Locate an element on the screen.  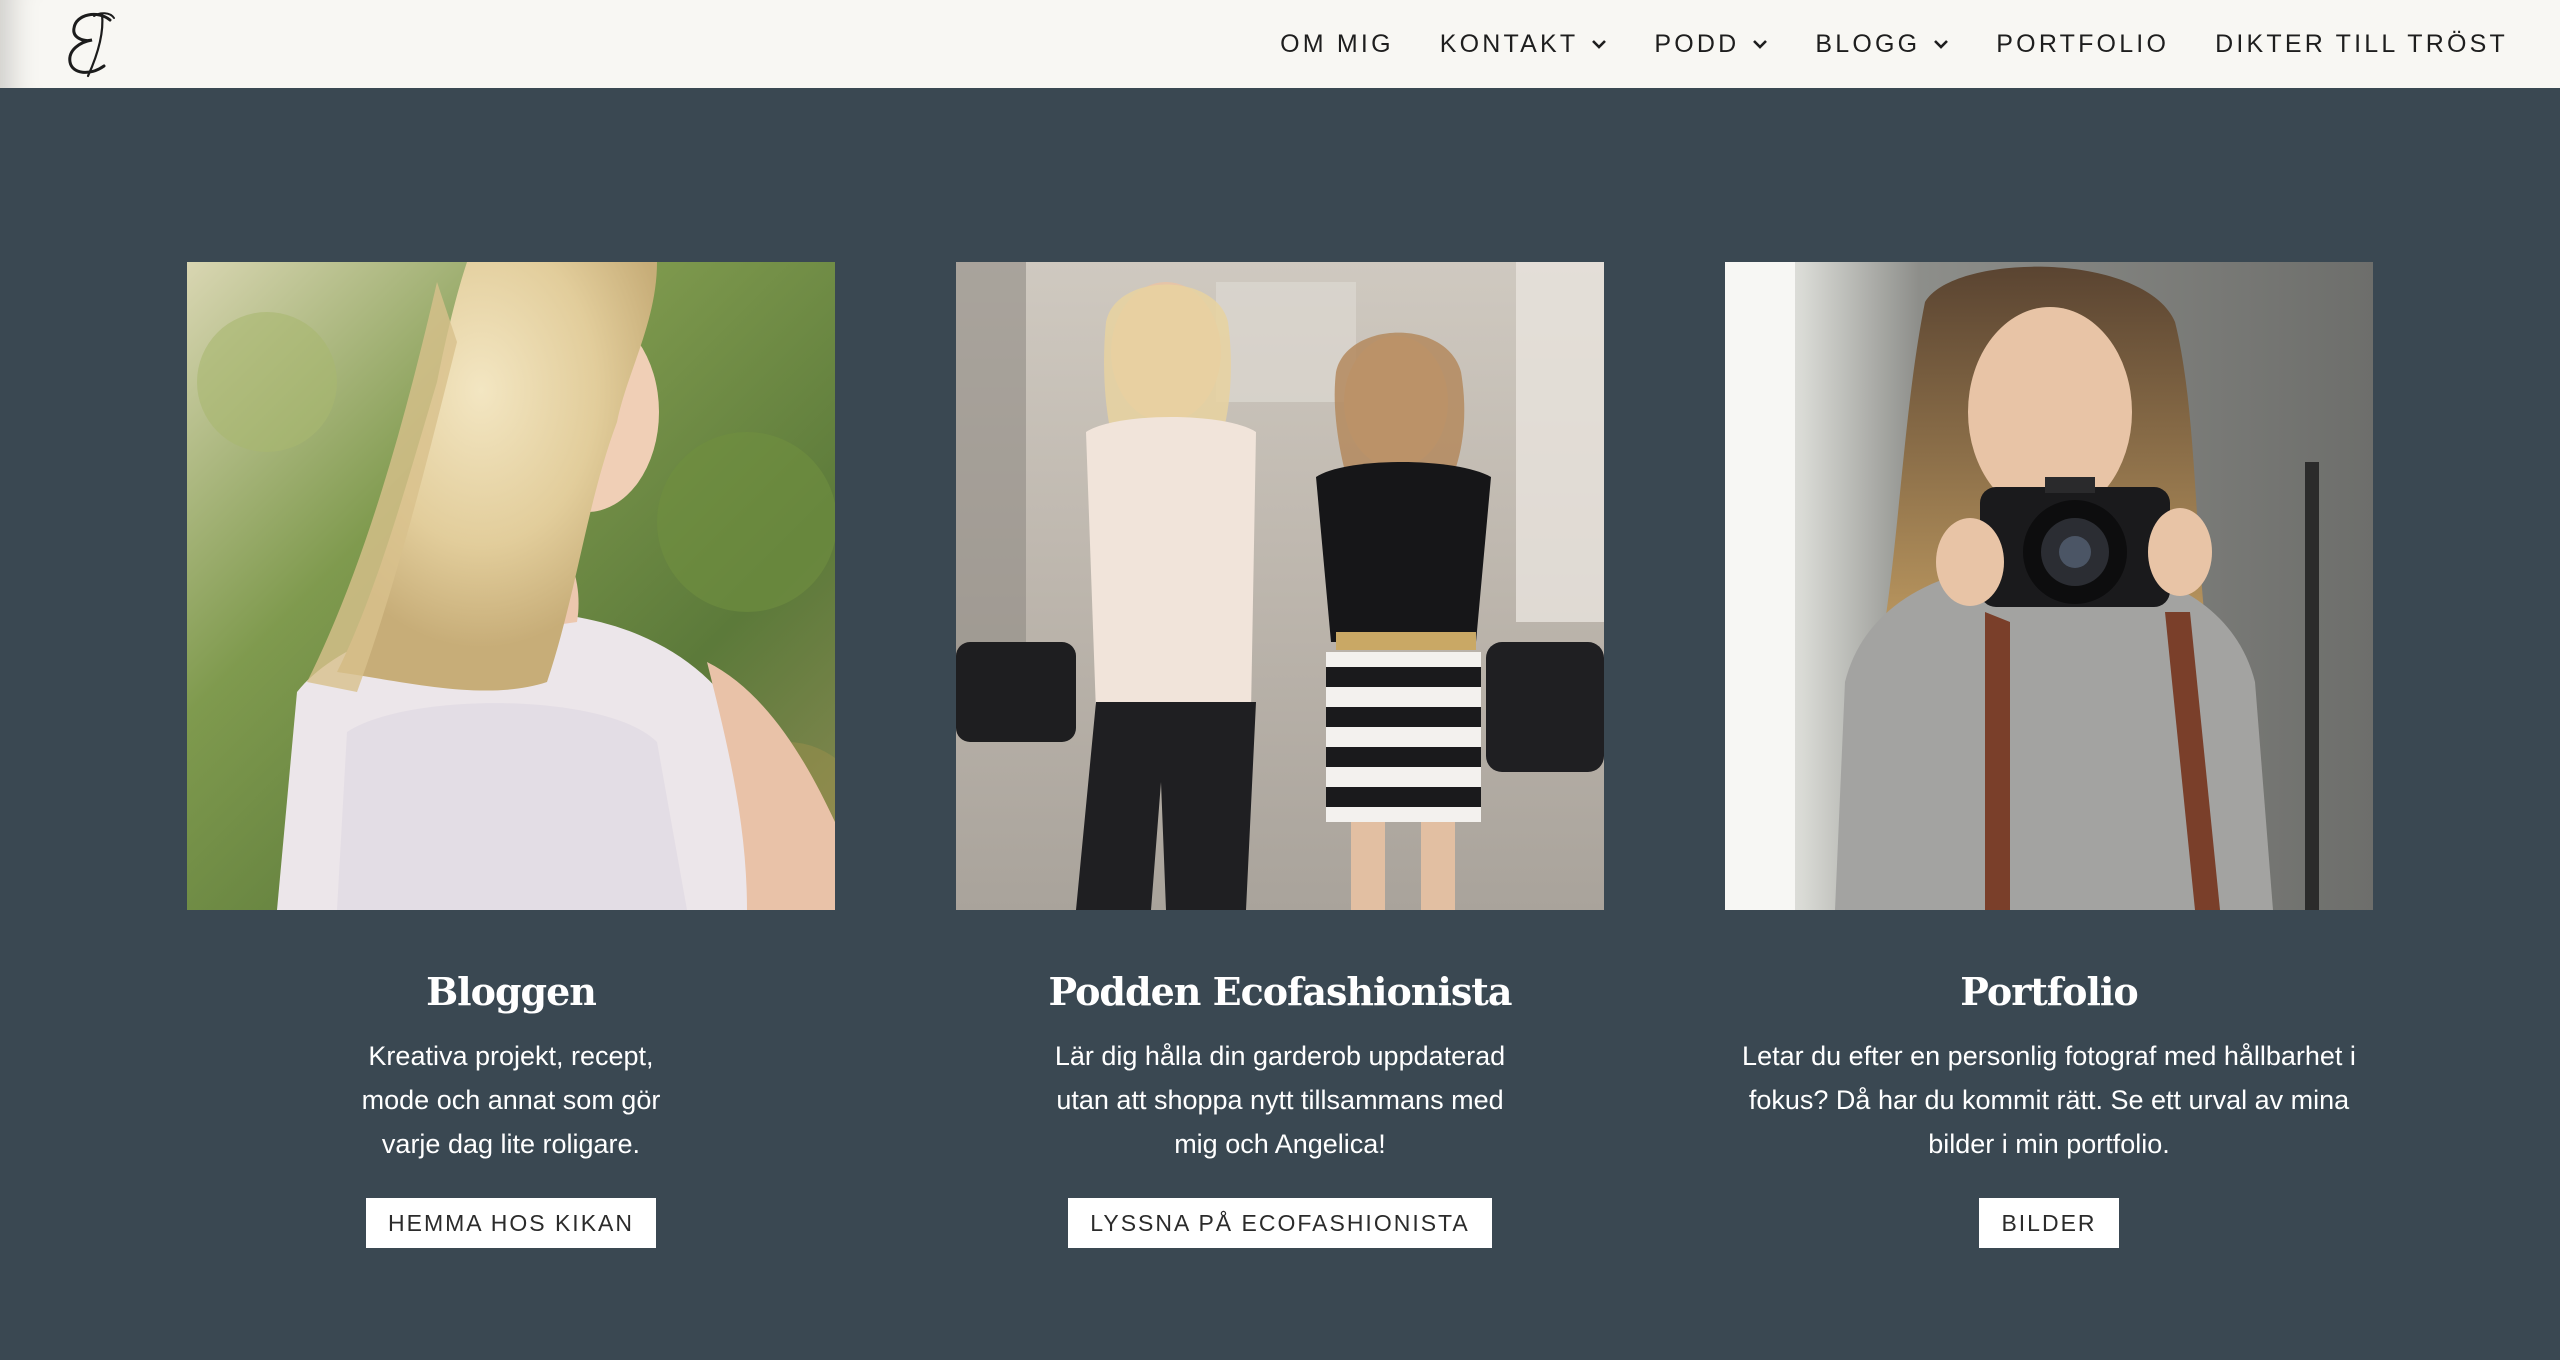
nav-item-label: DIKTER TILL TRÖST is located at coordinates (2361, 43).